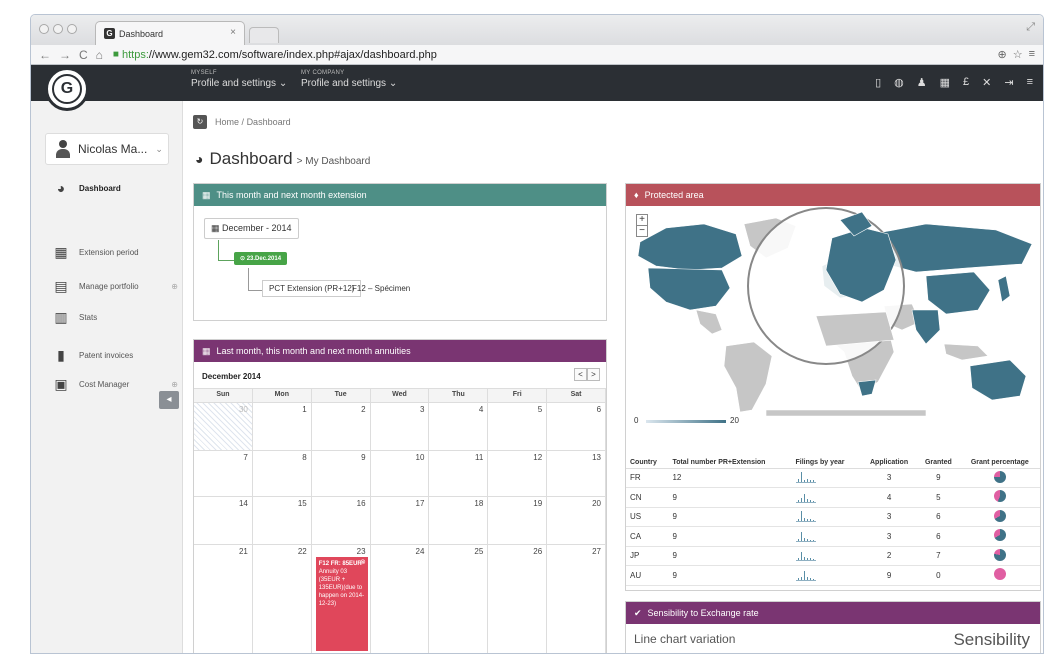 This screenshot has height=655, width=1058. I want to click on calendar-day-cell: 13, so click(577, 473).